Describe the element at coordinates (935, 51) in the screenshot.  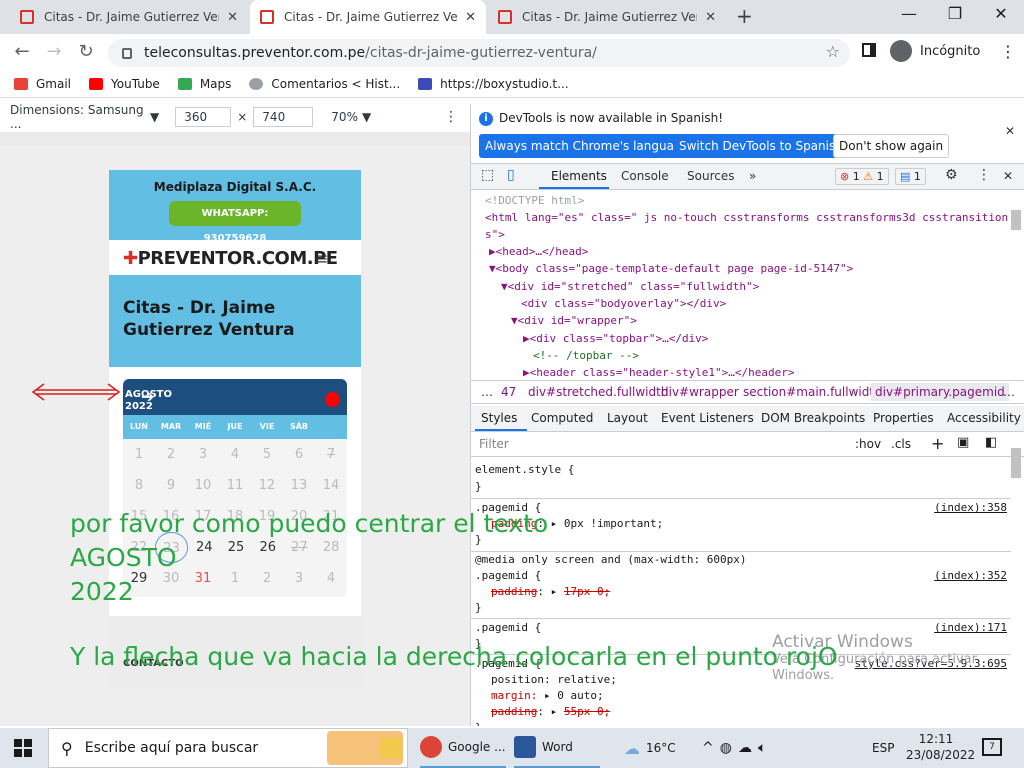
I see `incognito-indicator: Incógnito` at that location.